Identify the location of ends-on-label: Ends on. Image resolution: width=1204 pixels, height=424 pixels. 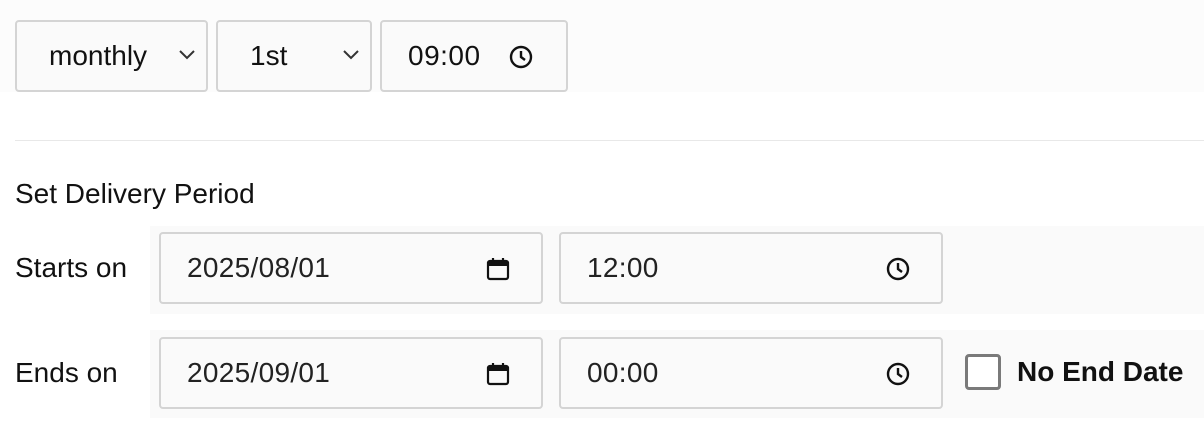
(66, 372).